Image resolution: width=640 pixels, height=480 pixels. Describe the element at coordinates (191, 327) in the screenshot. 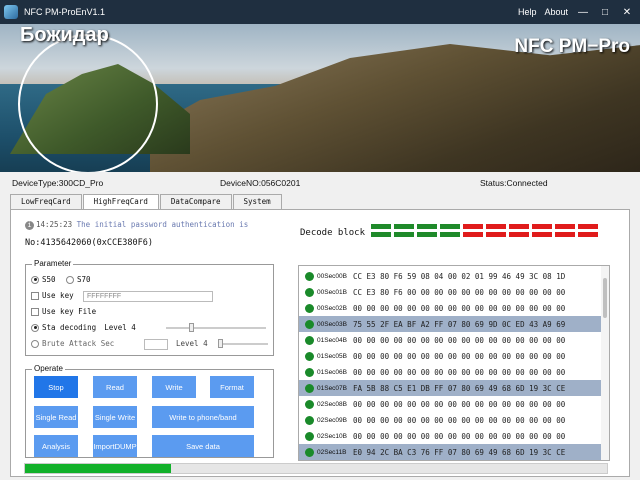

I see `sta-level-thumb` at that location.